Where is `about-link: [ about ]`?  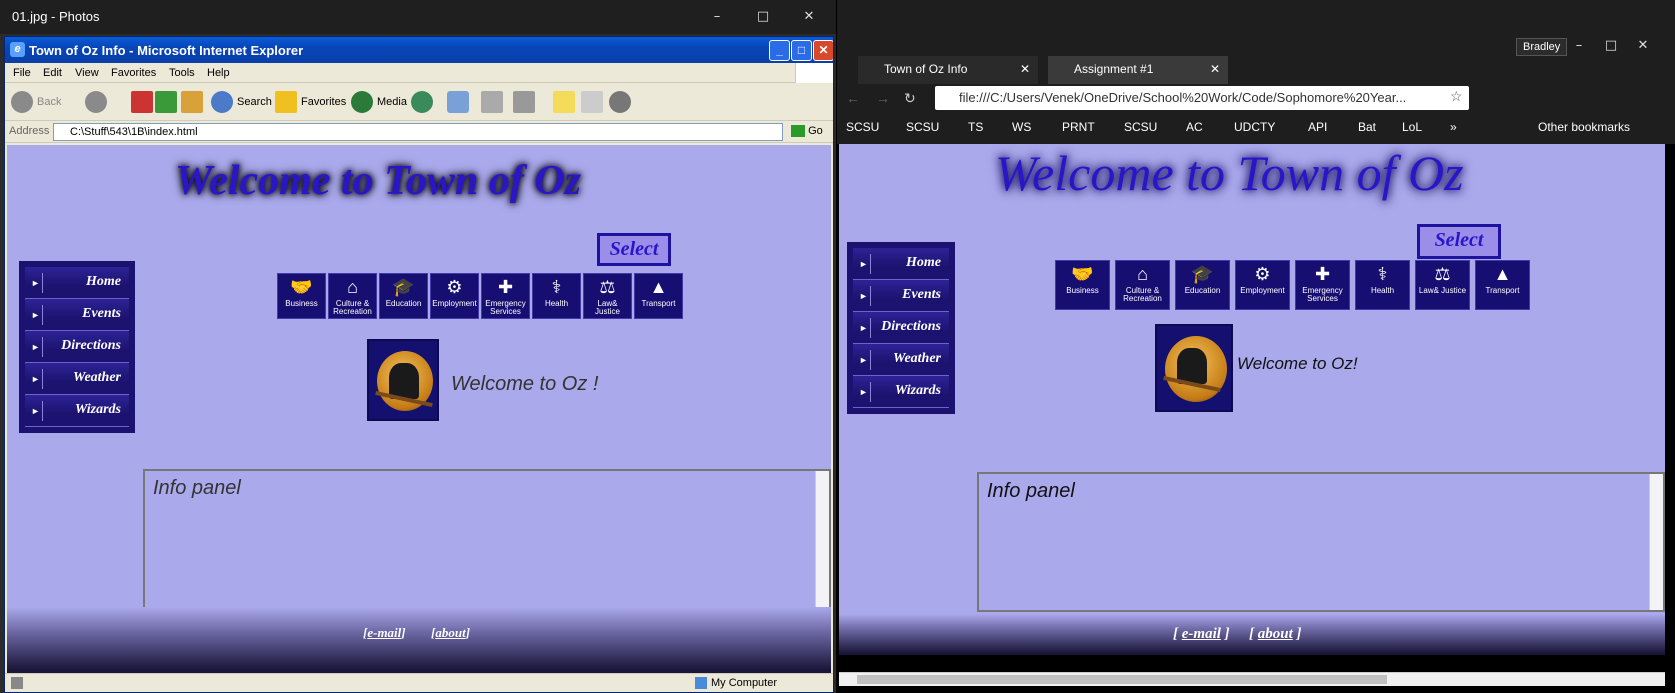
about-link: [ about ] is located at coordinates (1275, 634).